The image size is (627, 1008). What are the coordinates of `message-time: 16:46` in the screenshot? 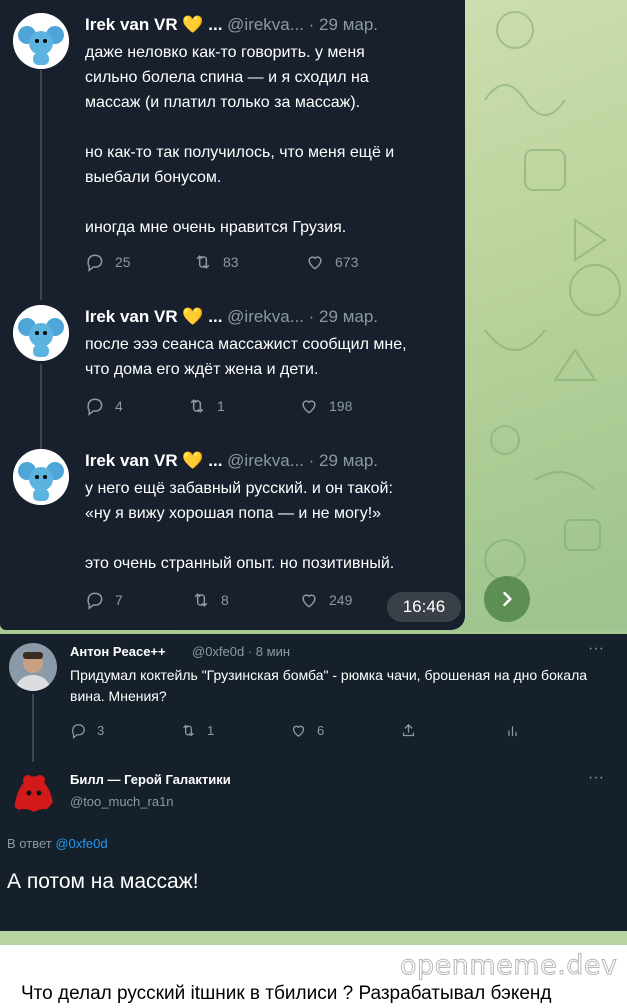 It's located at (424, 607).